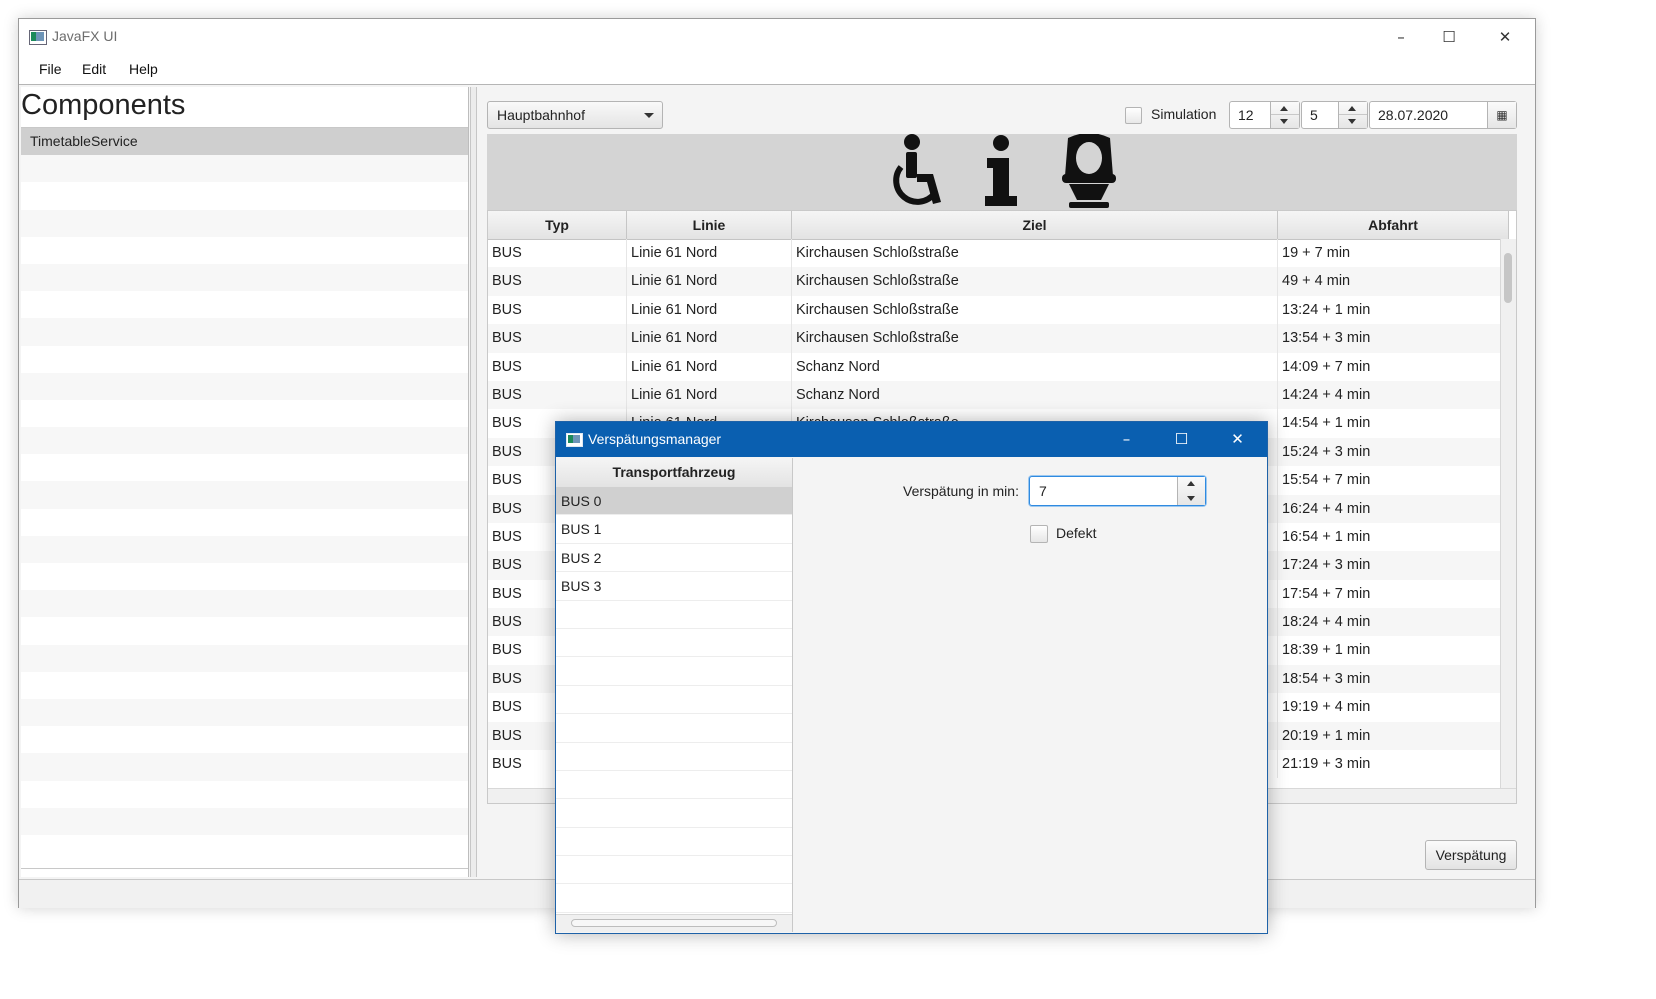  Describe the element at coordinates (1133, 115) in the screenshot. I see `simulation-checkbox` at that location.